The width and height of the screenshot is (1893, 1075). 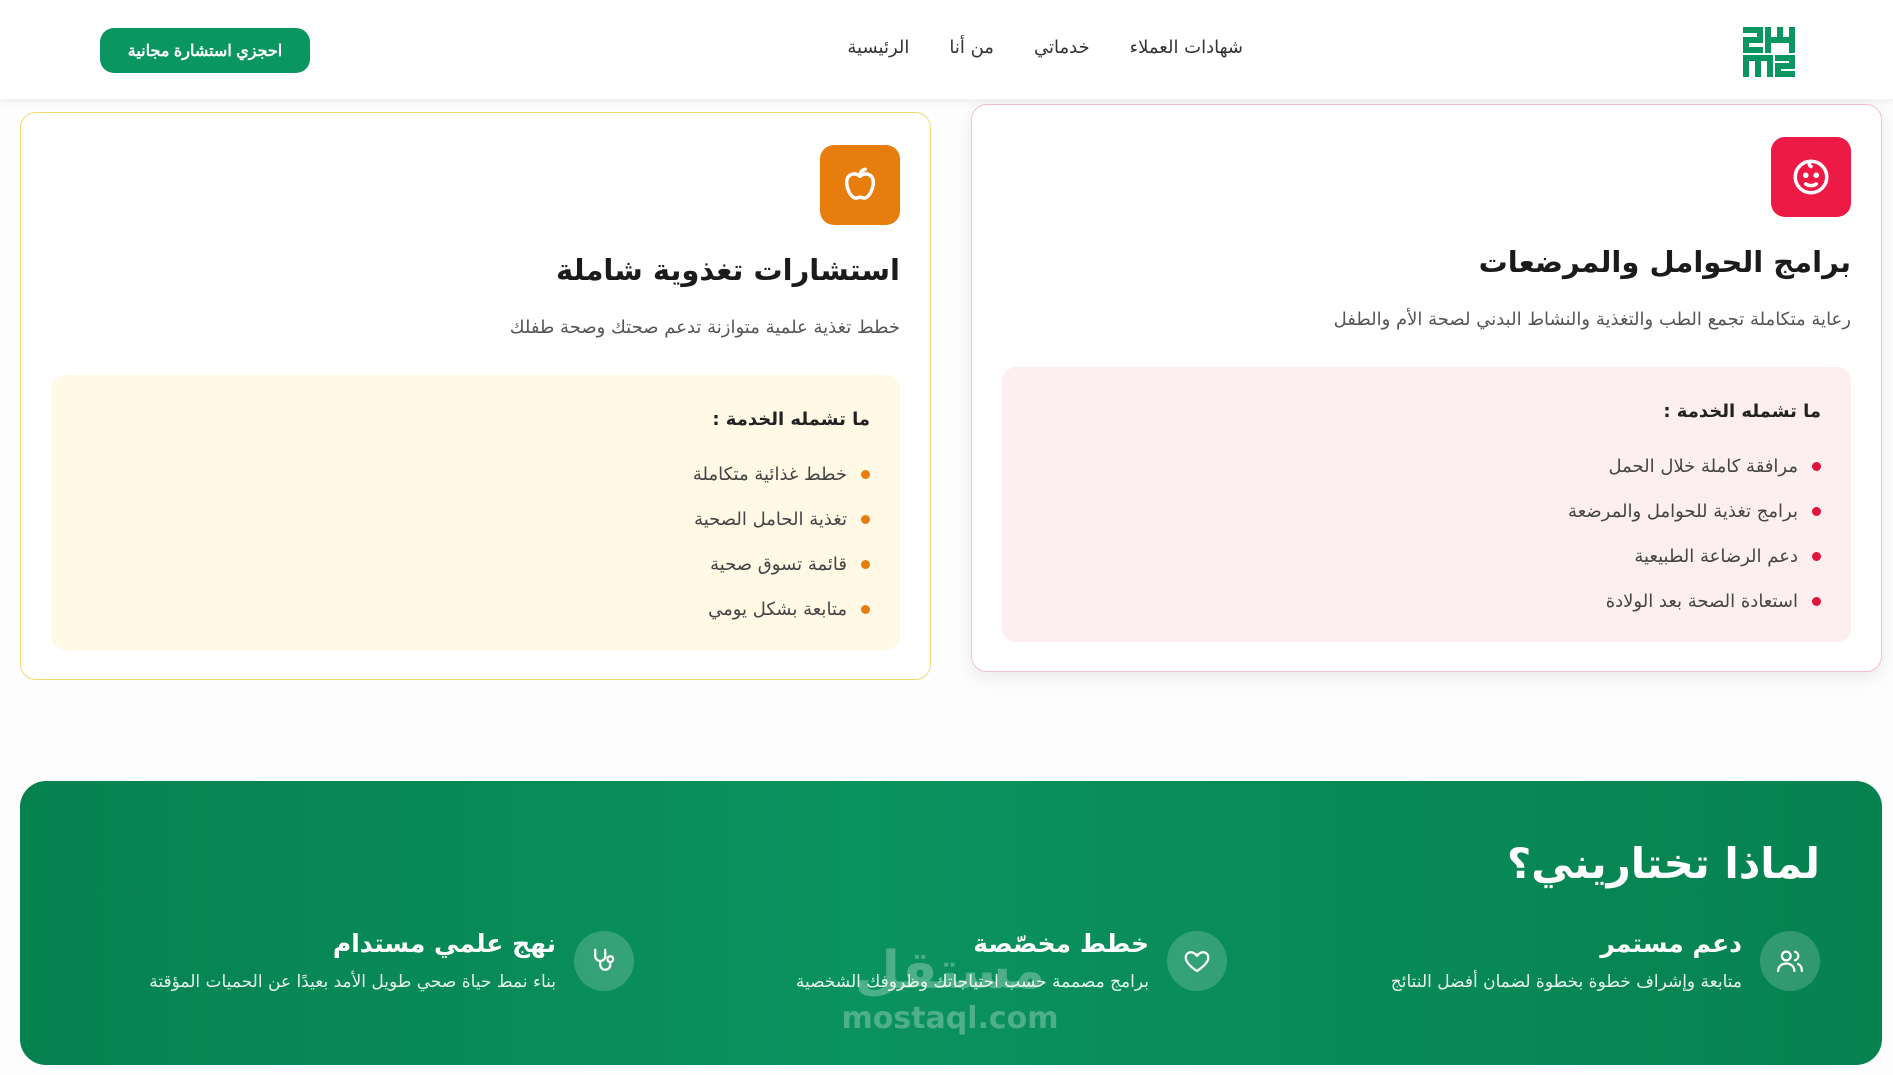 What do you see at coordinates (1664, 262) in the screenshot?
I see `card-title: برامج الحوامل والمرضعات` at bounding box center [1664, 262].